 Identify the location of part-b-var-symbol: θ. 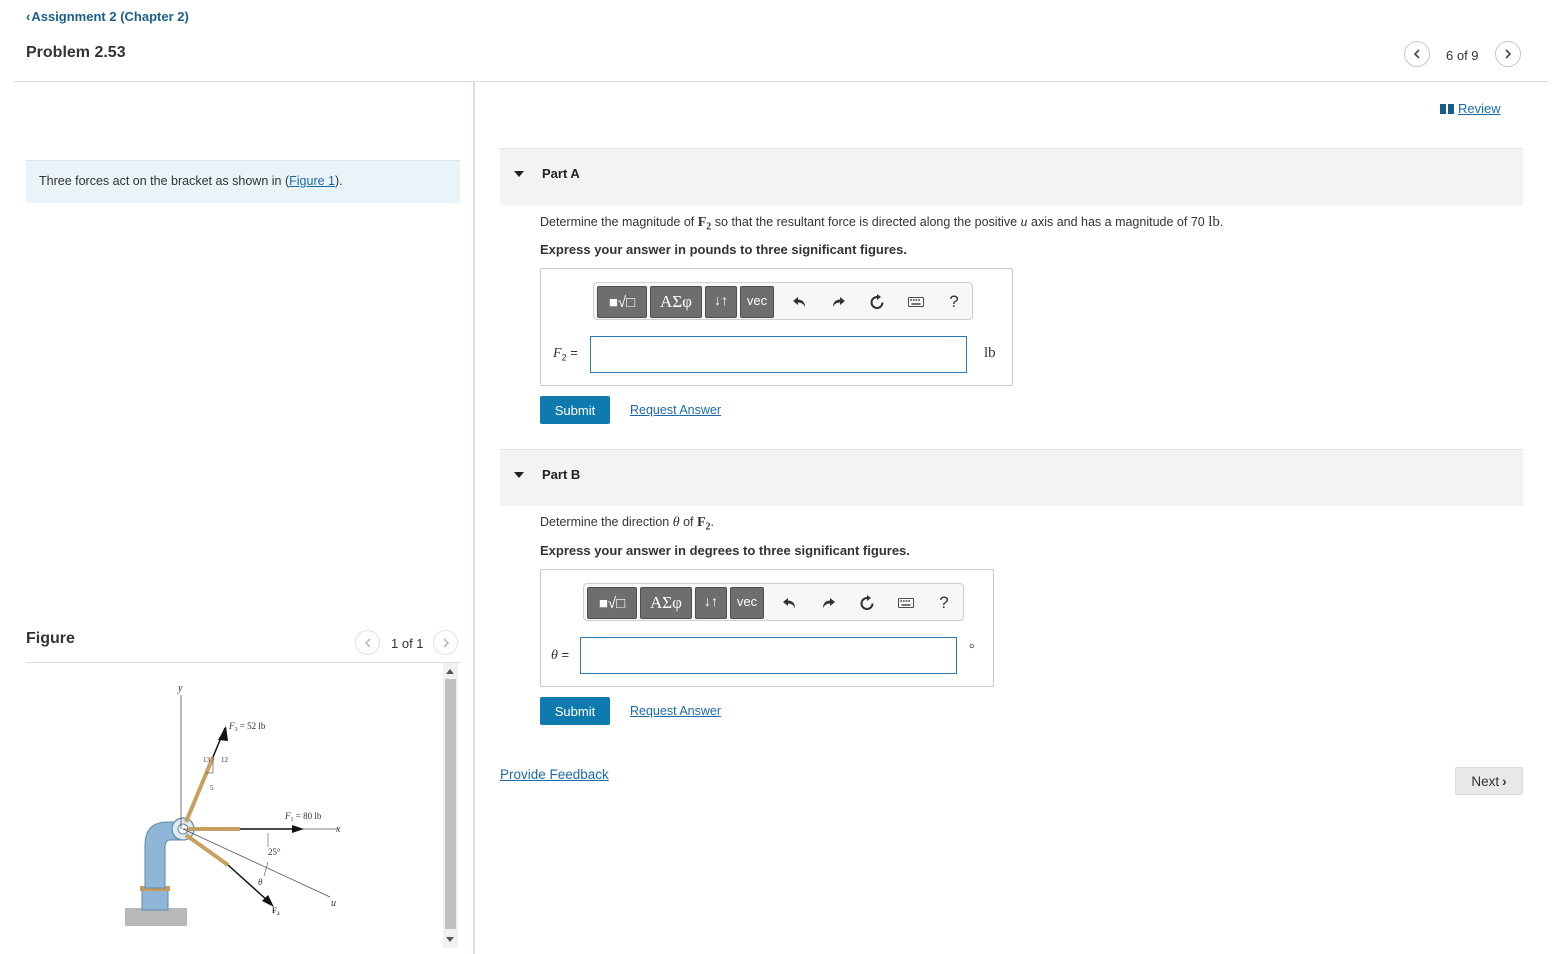
(554, 655).